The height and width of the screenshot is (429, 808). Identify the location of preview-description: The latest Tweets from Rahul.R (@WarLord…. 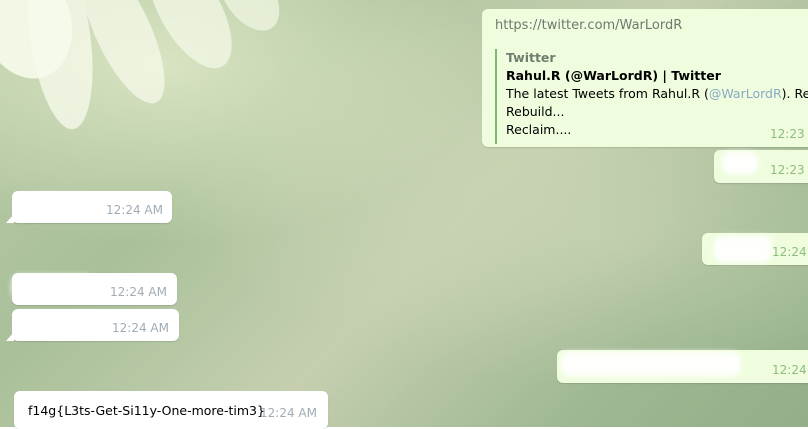
(657, 94).